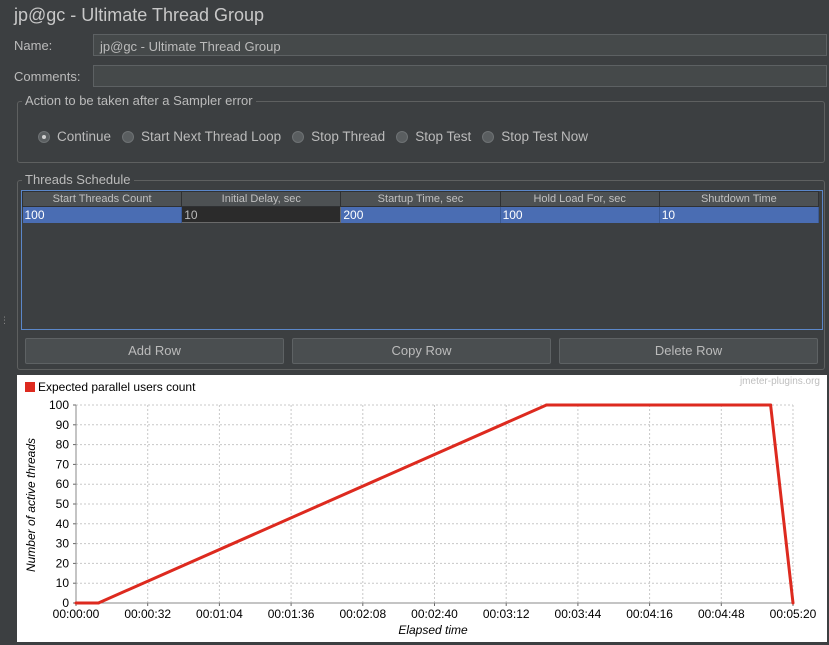  Describe the element at coordinates (261, 214) in the screenshot. I see `table-cell-editing: 10` at that location.